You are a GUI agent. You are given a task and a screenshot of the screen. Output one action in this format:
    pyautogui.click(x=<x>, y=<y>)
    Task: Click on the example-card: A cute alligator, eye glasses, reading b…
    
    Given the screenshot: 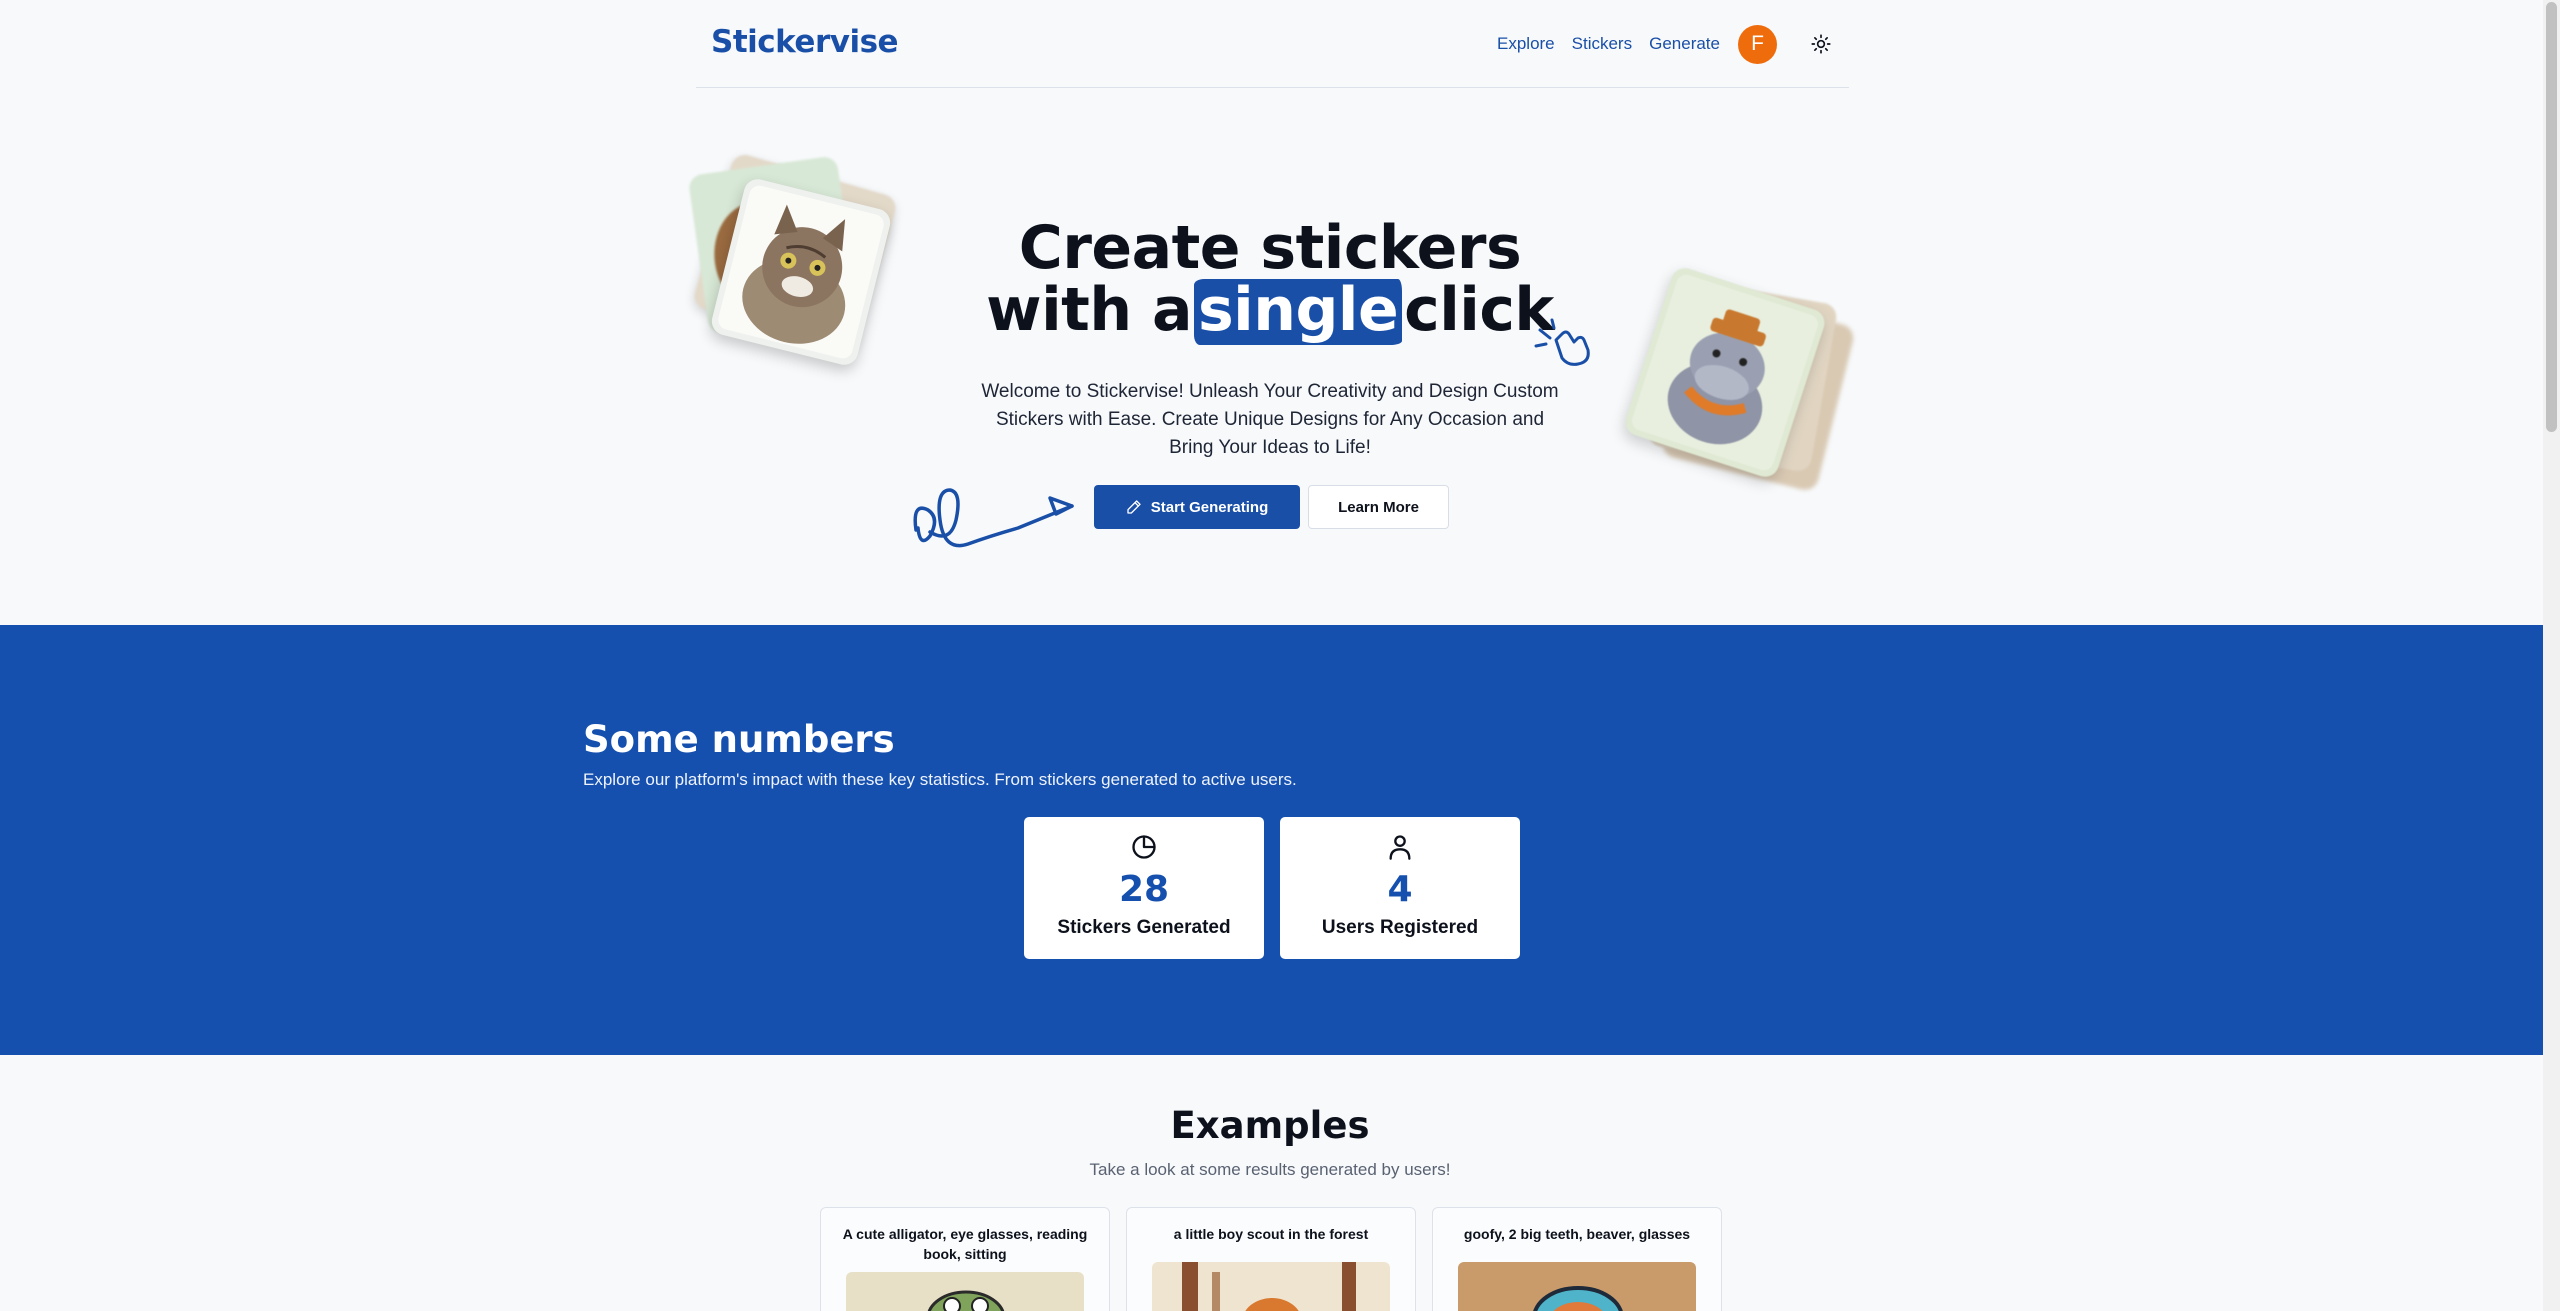 What is the action you would take?
    pyautogui.click(x=965, y=1259)
    